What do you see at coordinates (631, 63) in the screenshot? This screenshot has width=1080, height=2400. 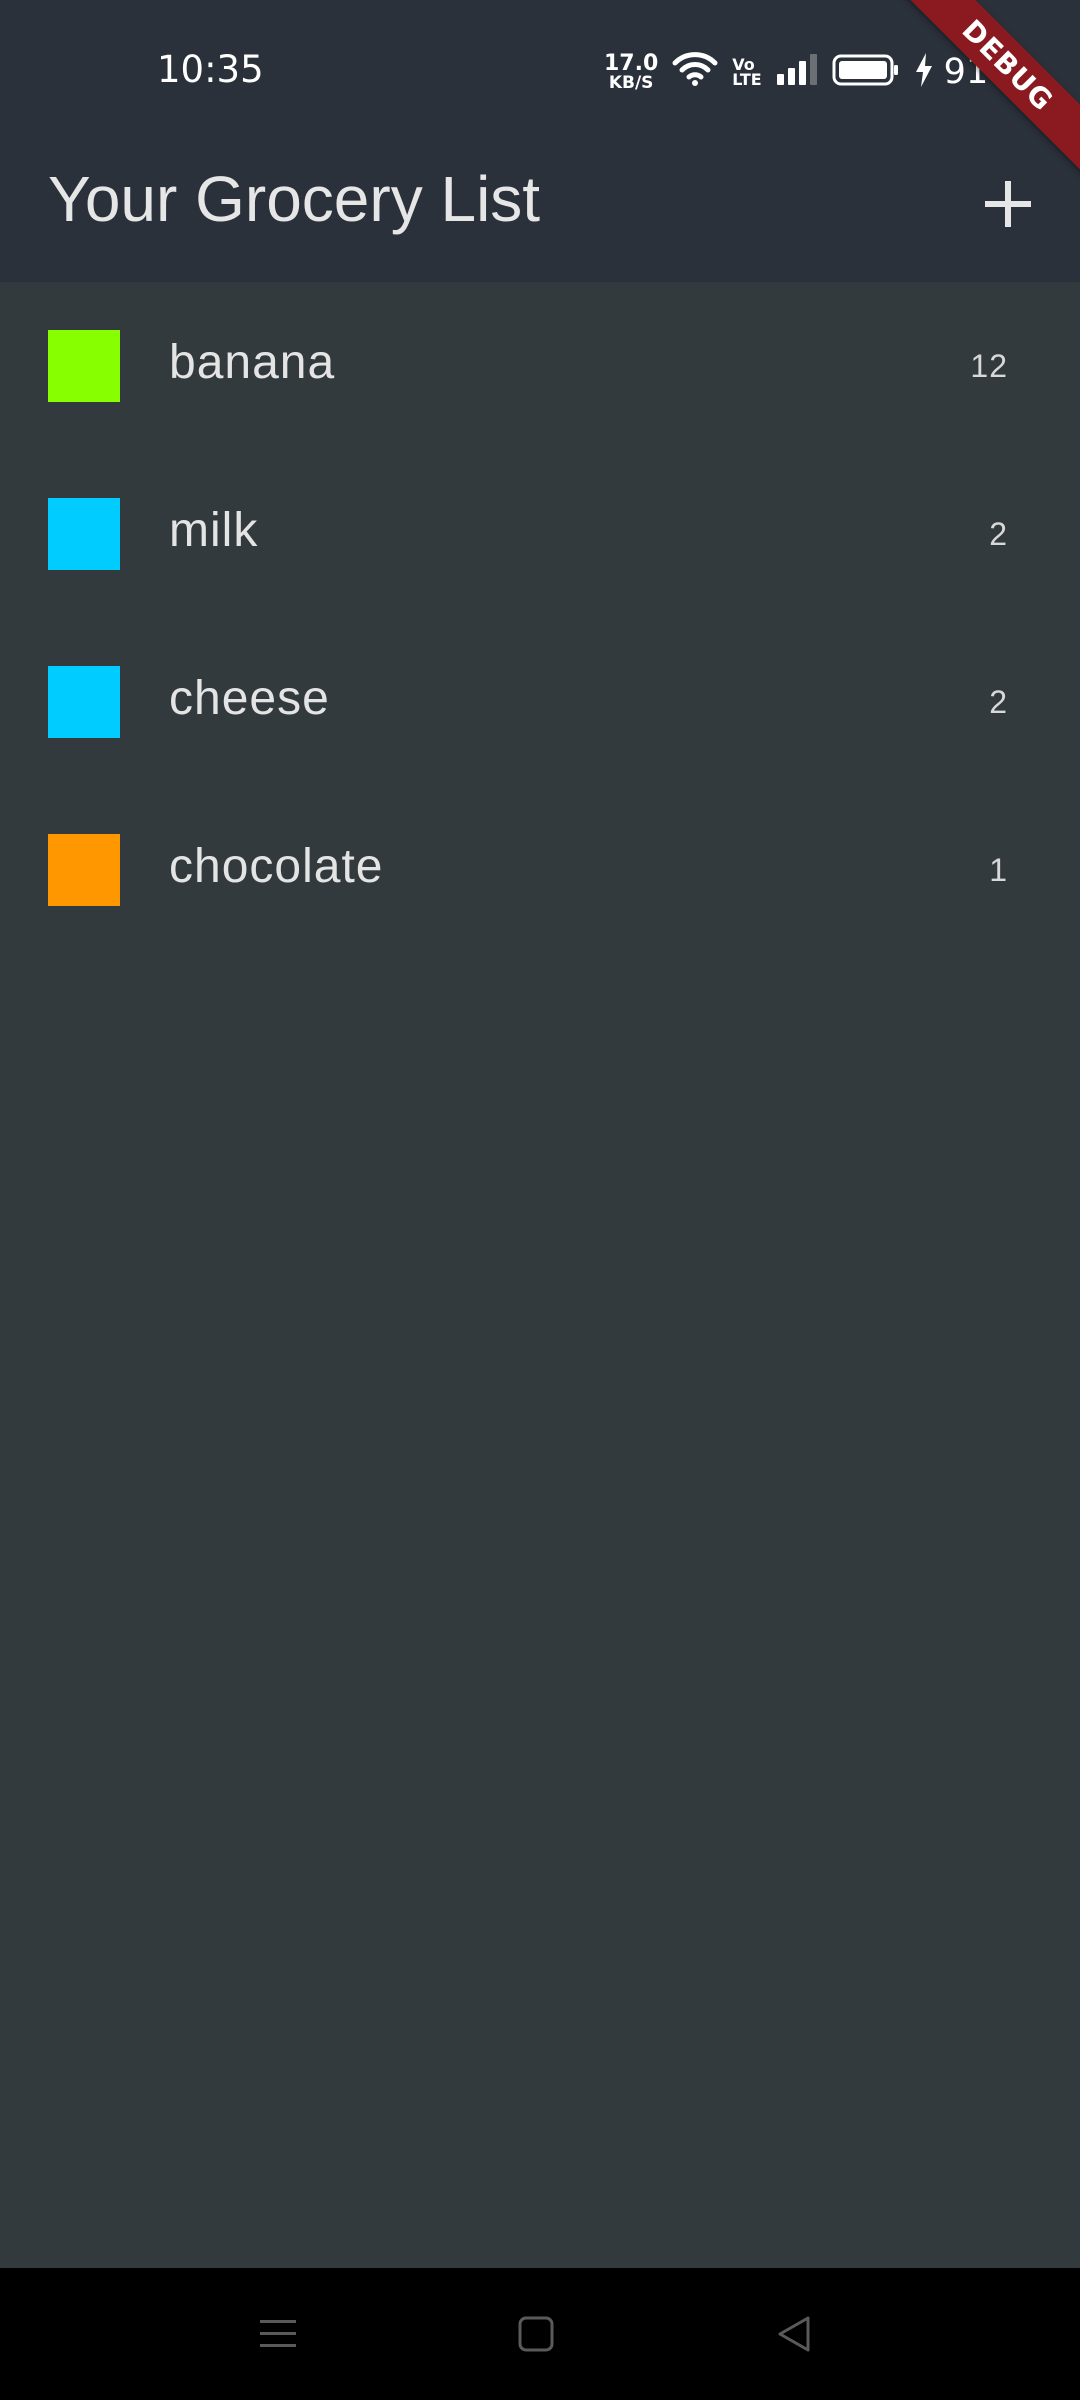 I see `network-speed-value: 17.0` at bounding box center [631, 63].